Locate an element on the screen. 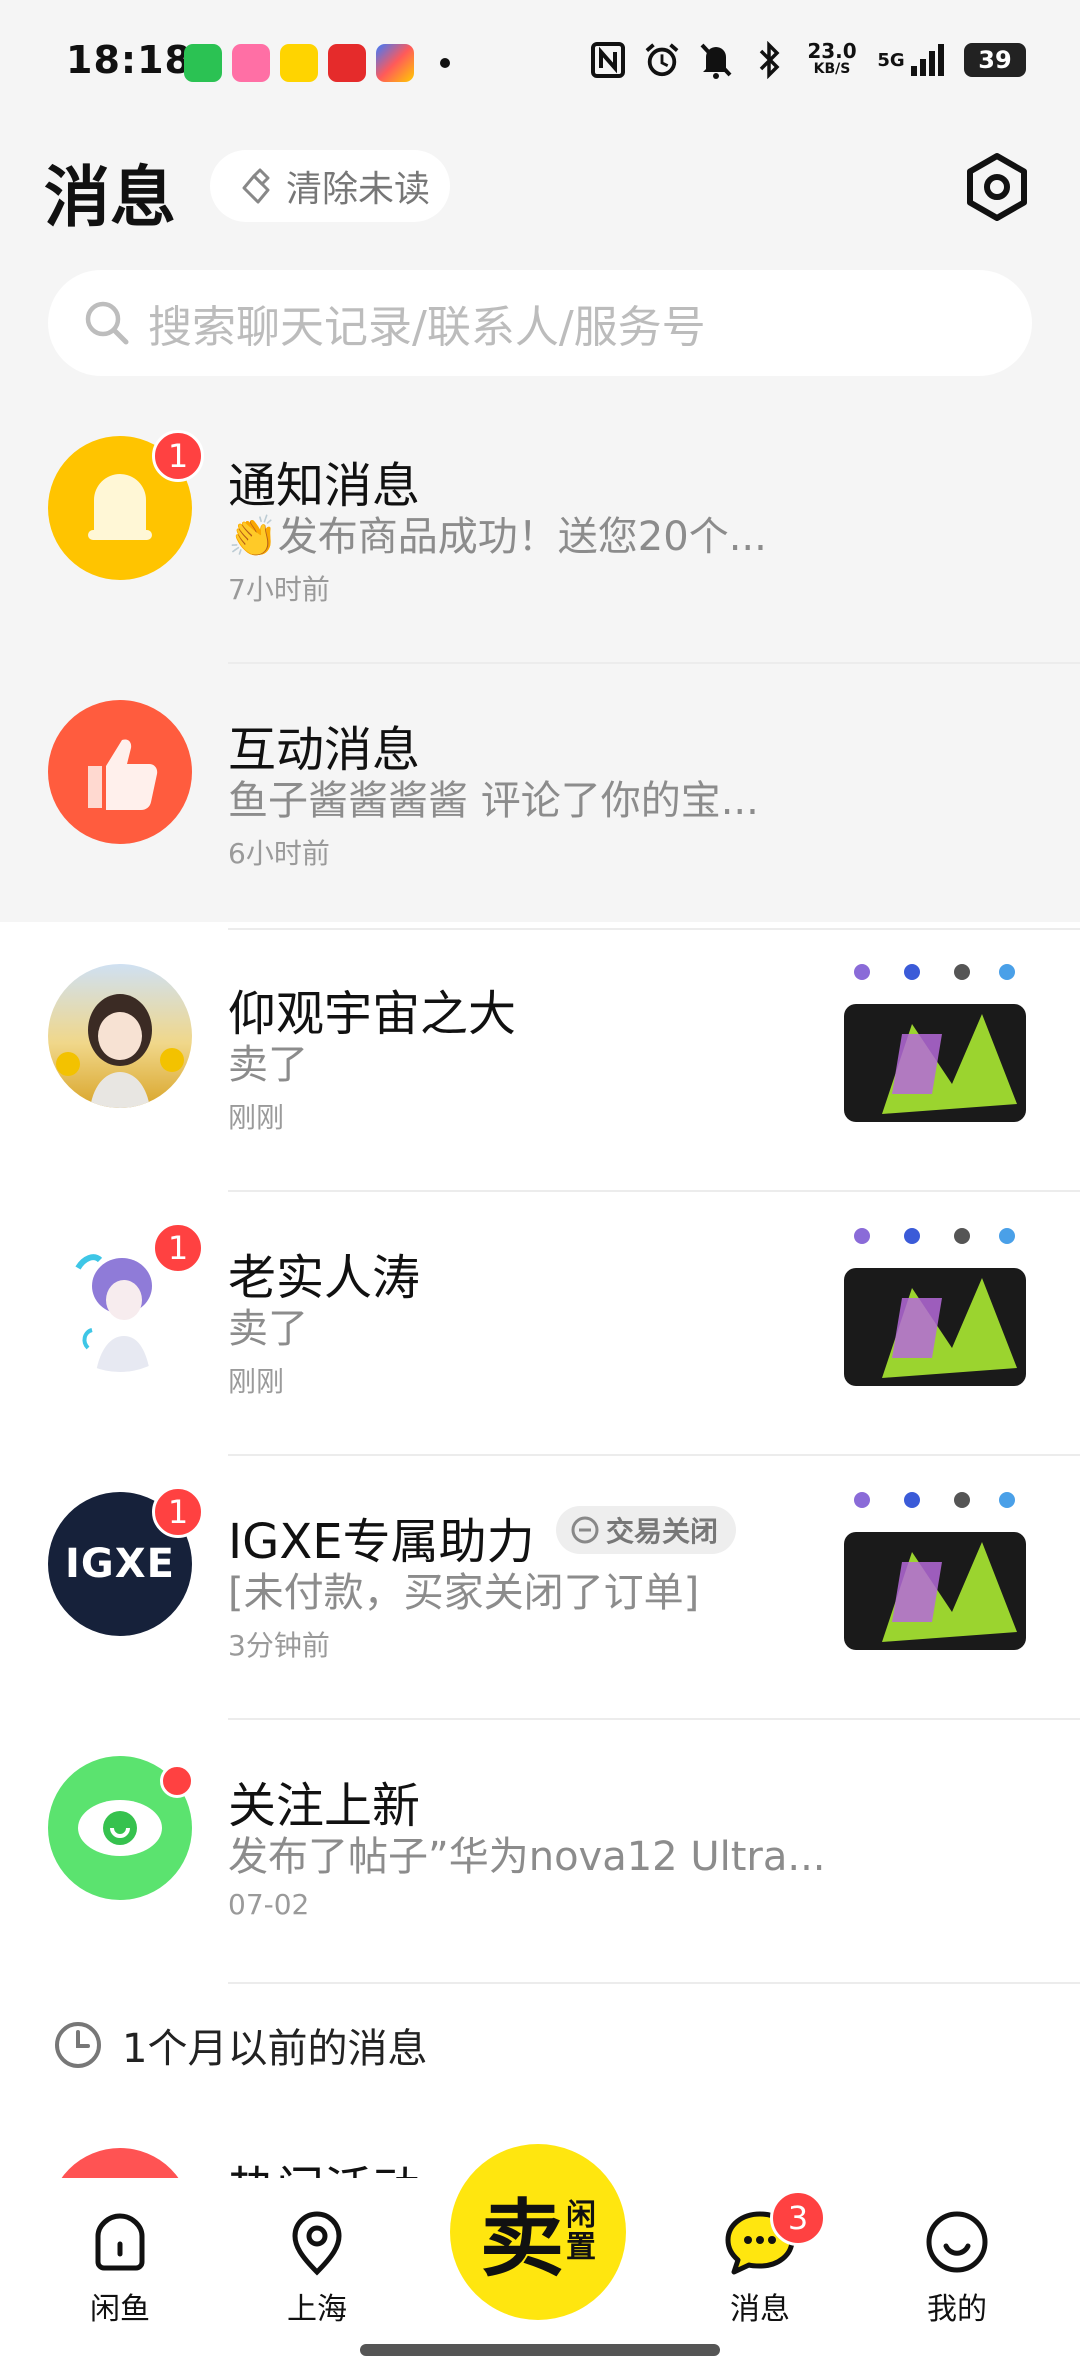 Image resolution: width=1080 pixels, height=2376 pixels. tab-location: 上海 is located at coordinates (317, 2276).